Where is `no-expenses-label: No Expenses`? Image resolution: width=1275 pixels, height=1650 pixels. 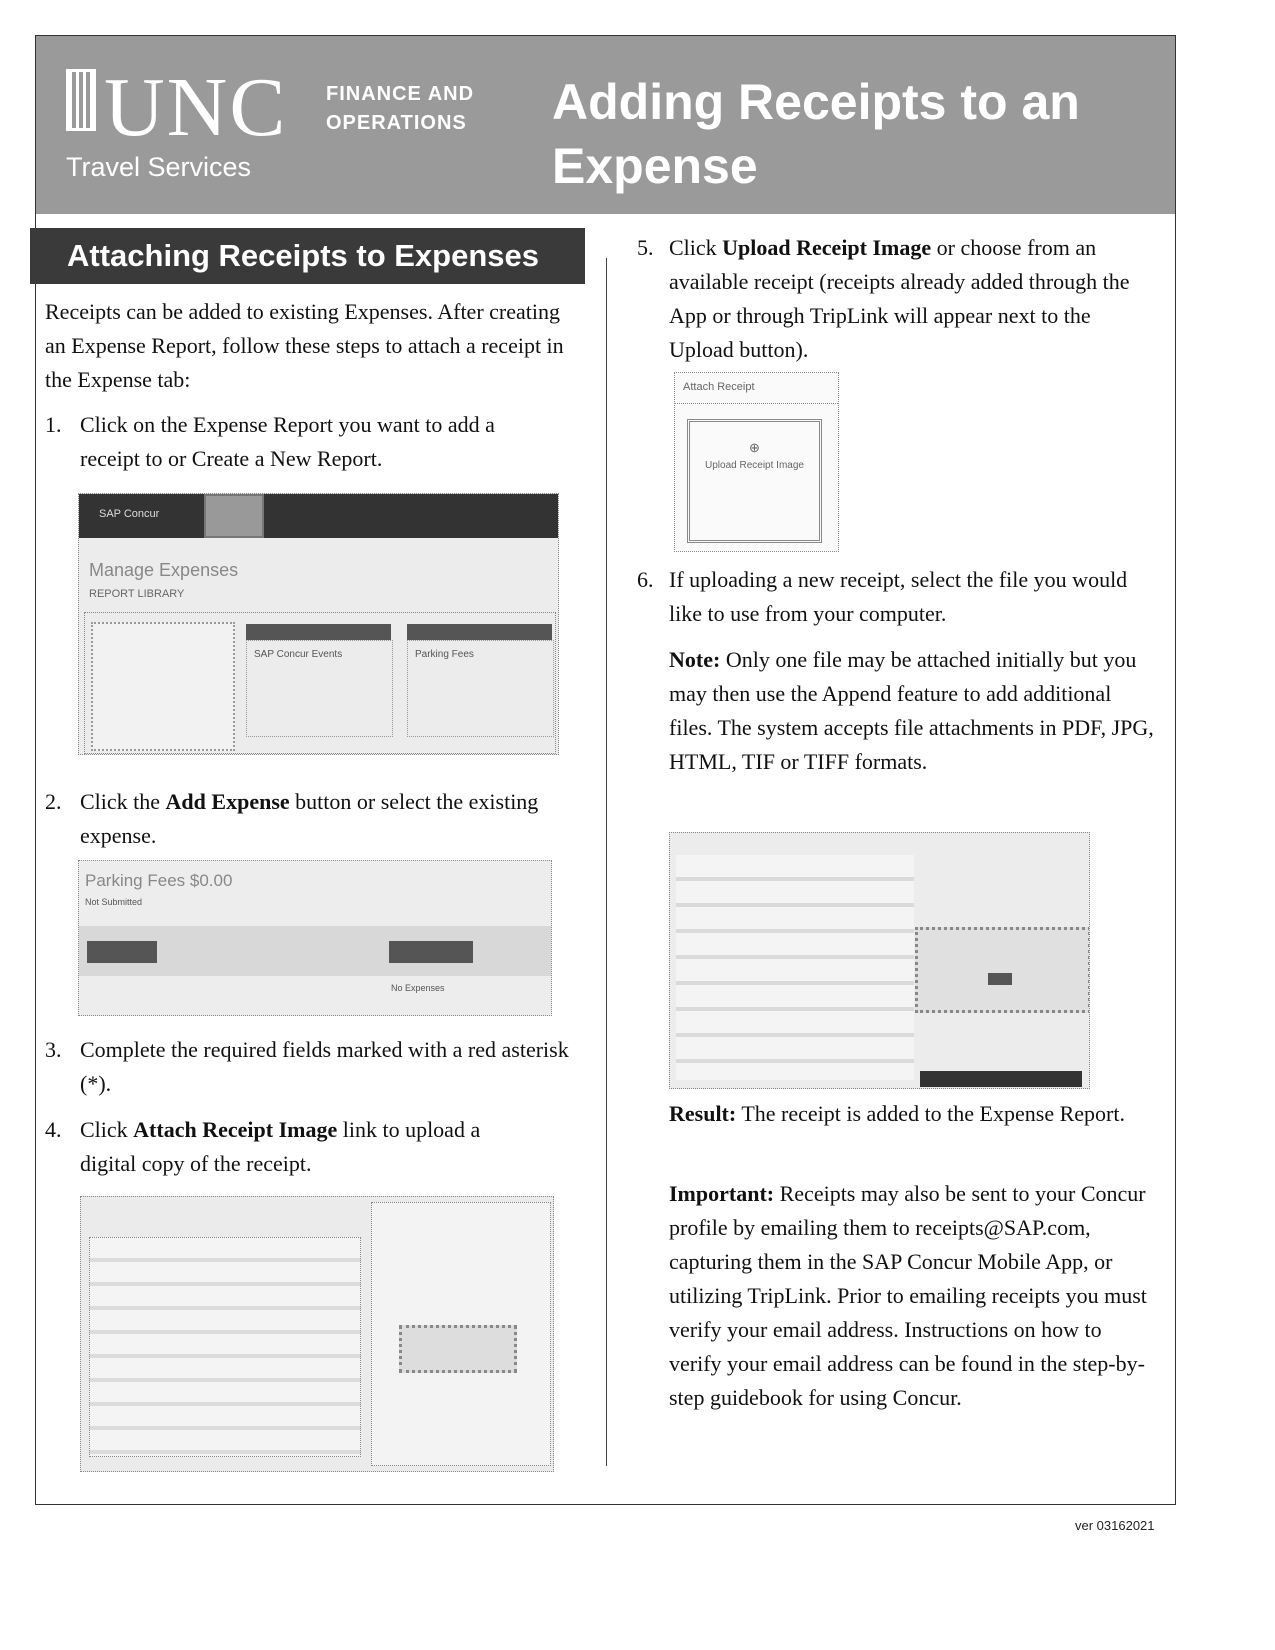
no-expenses-label: No Expenses is located at coordinates (418, 988).